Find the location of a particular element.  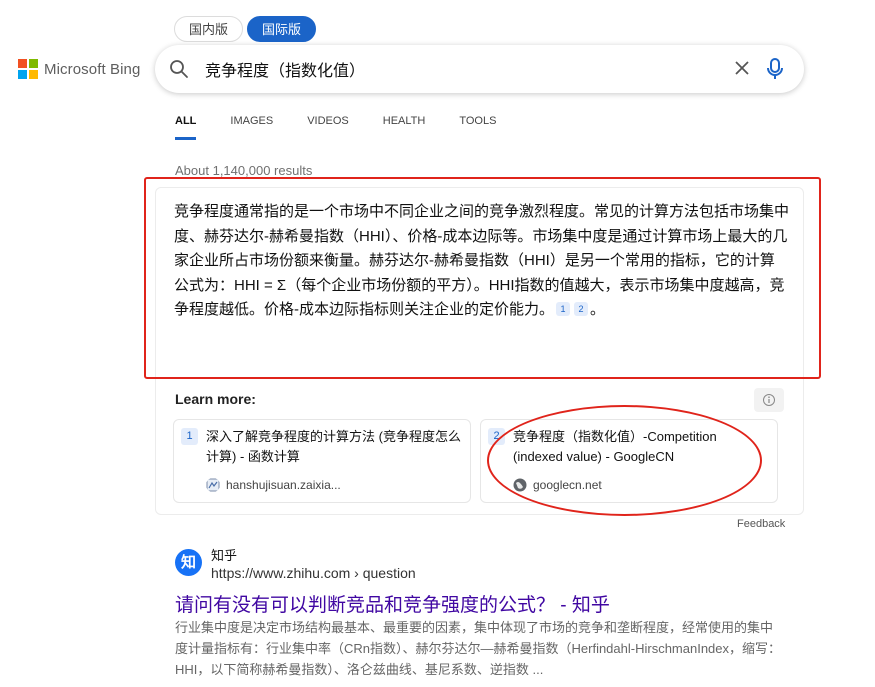

info-icon is located at coordinates (769, 400).